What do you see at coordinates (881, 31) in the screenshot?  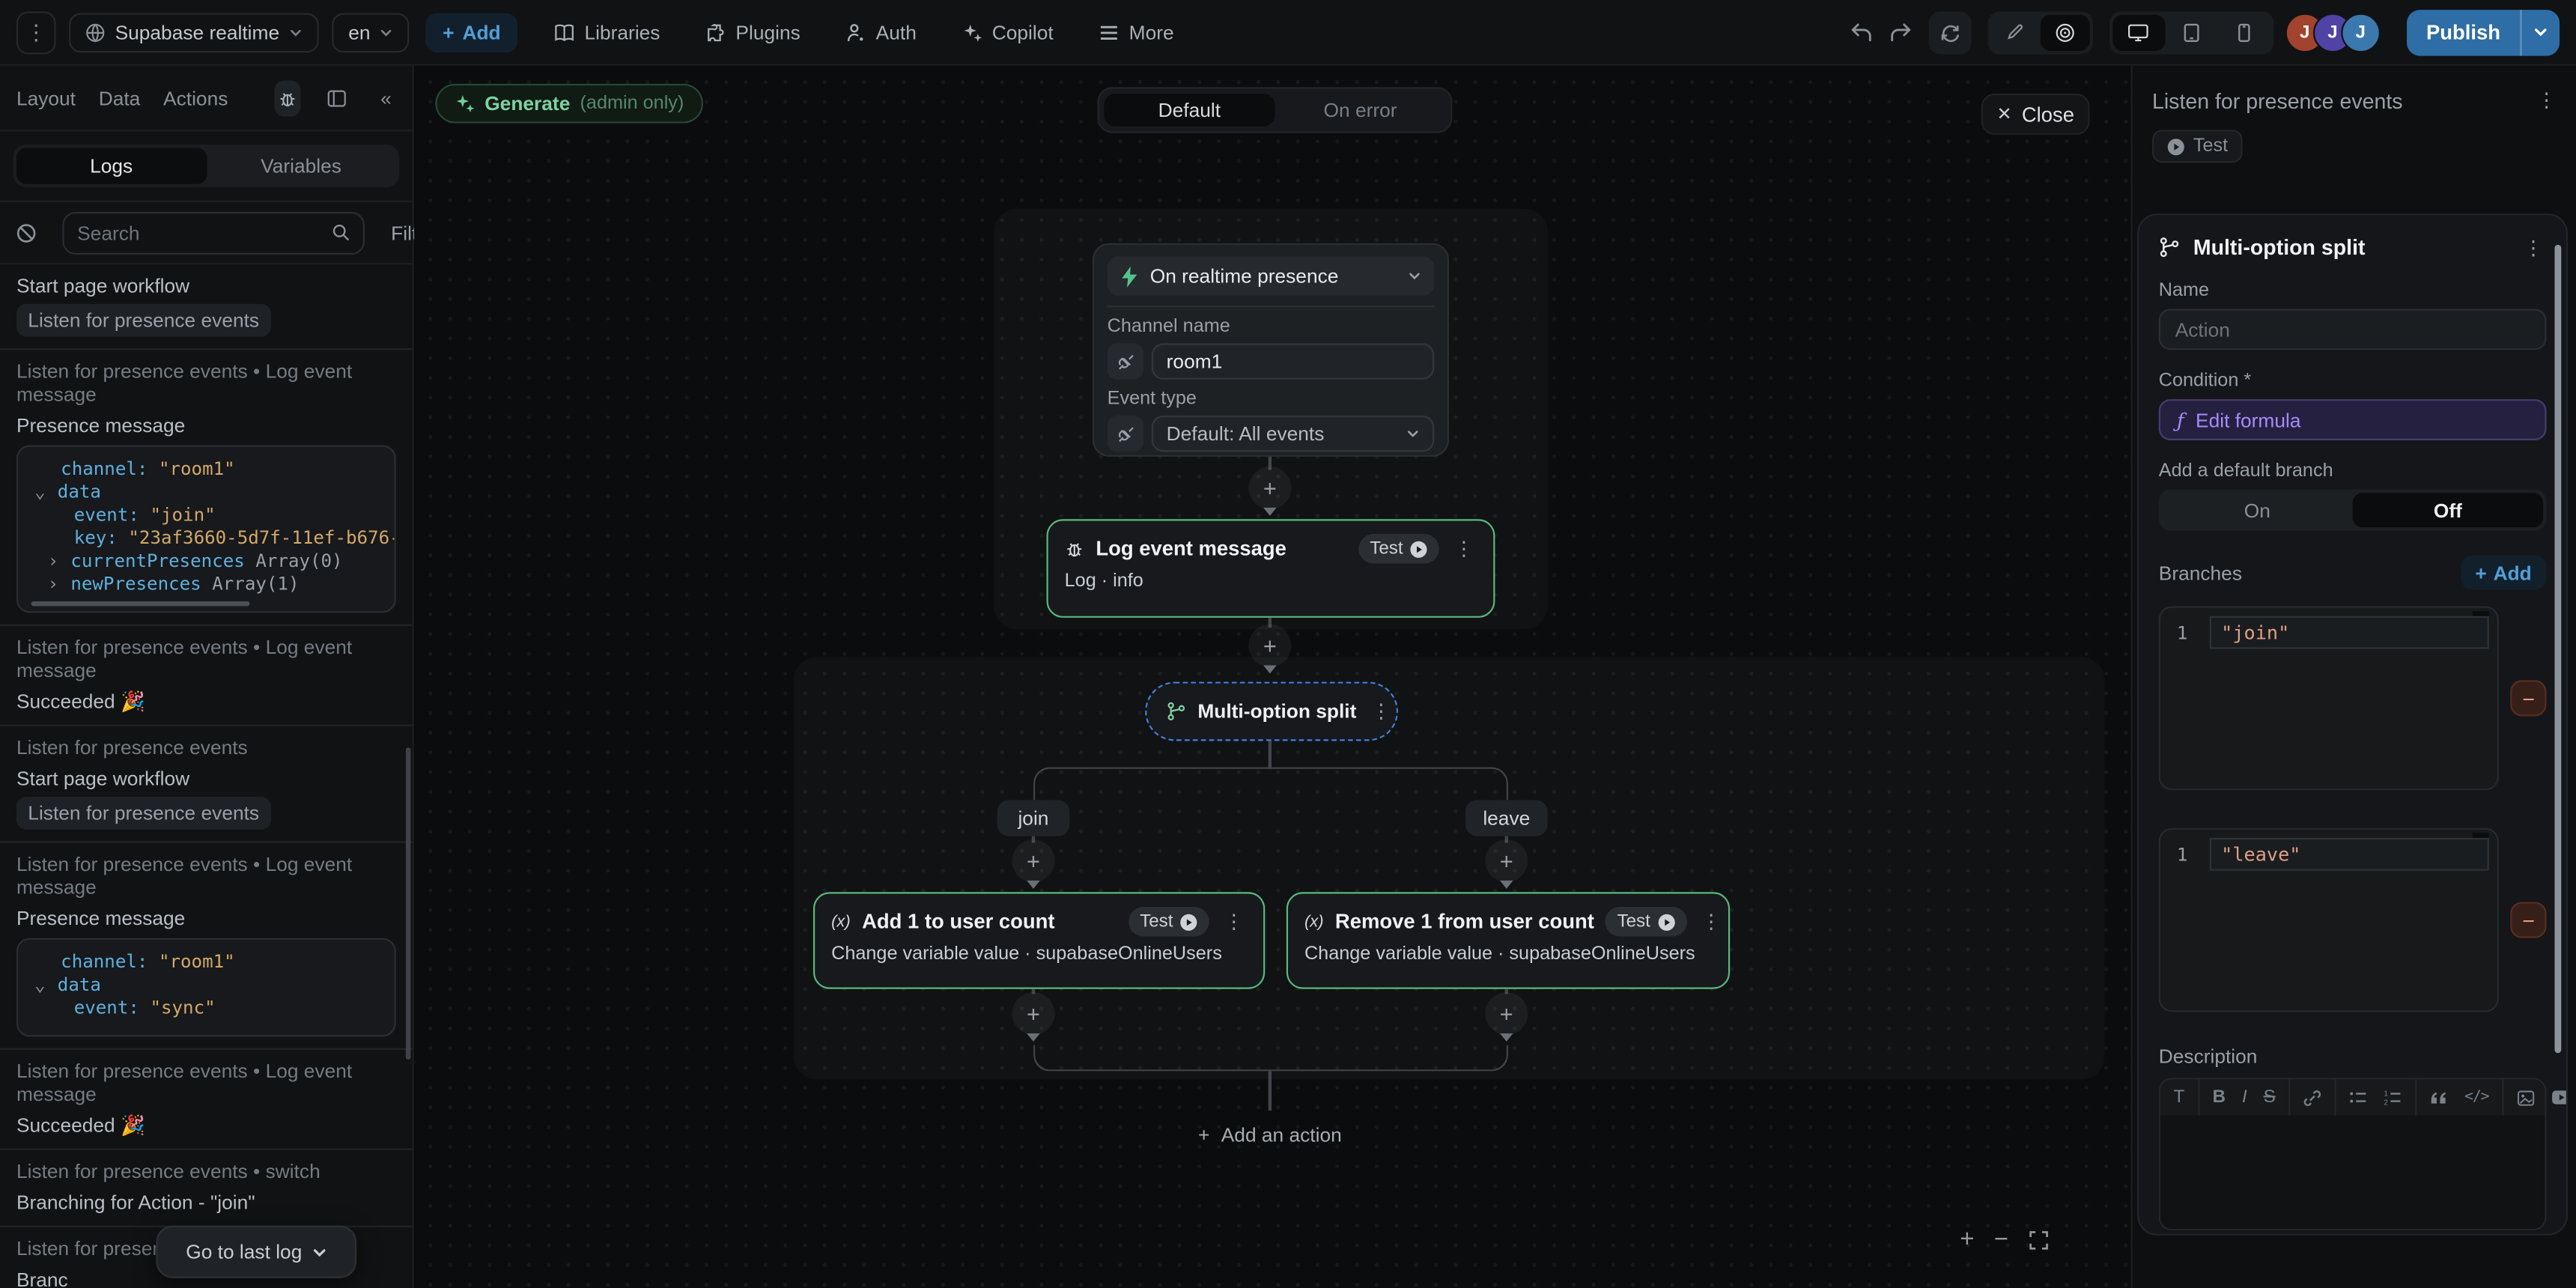 I see `menu-item-auth: Auth` at bounding box center [881, 31].